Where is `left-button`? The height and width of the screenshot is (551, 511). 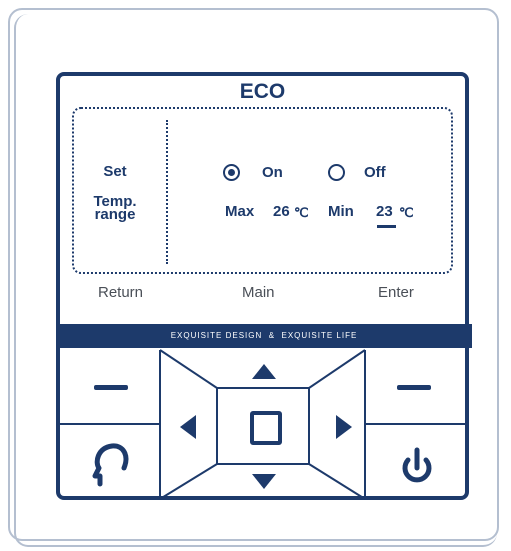
left-button is located at coordinates (189, 427).